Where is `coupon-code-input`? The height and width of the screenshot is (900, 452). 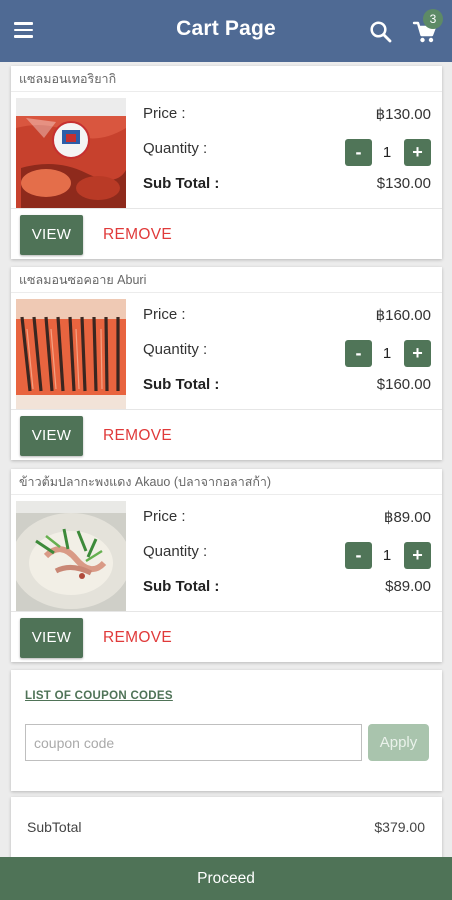 coupon-code-input is located at coordinates (193, 742).